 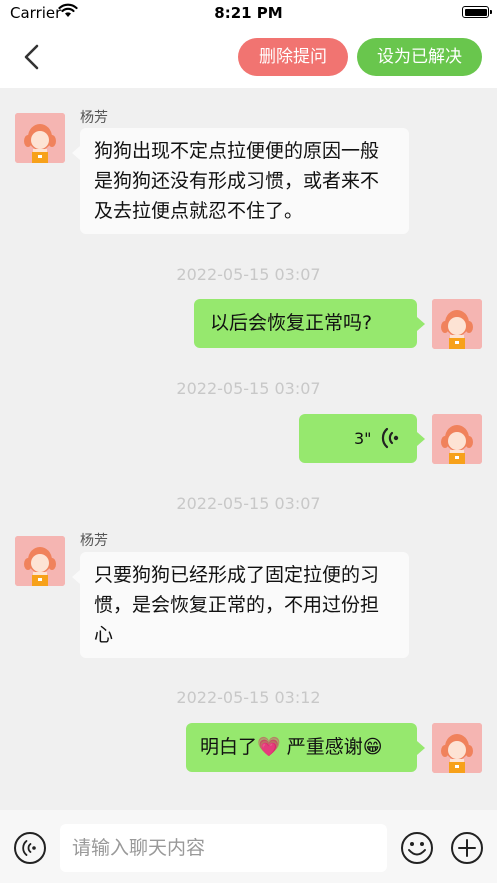 I want to click on status-bar: Carrier 8:21 PM, so click(x=248, y=13).